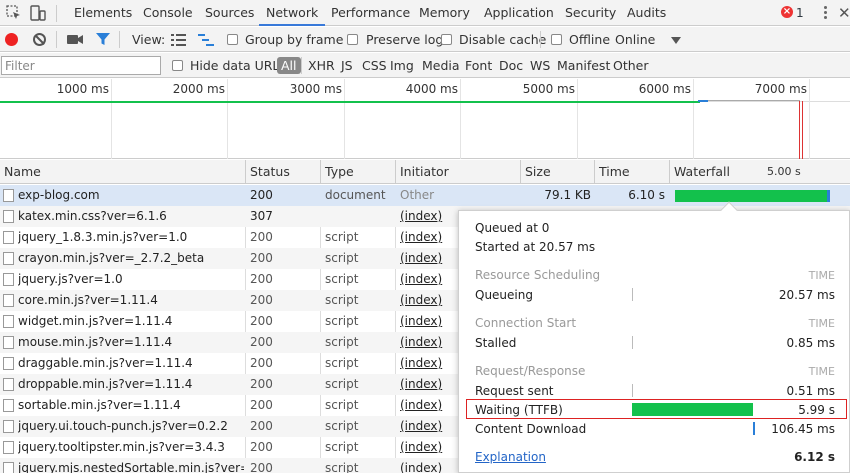 The width and height of the screenshot is (850, 473). What do you see at coordinates (352, 39) in the screenshot?
I see `preserve-log-checkbox` at bounding box center [352, 39].